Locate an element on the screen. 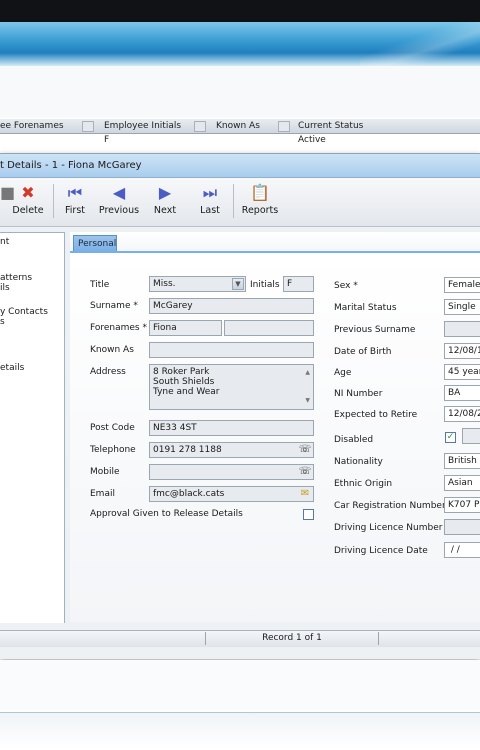  expected-retire-field: 12/08/2 is located at coordinates (462, 414).